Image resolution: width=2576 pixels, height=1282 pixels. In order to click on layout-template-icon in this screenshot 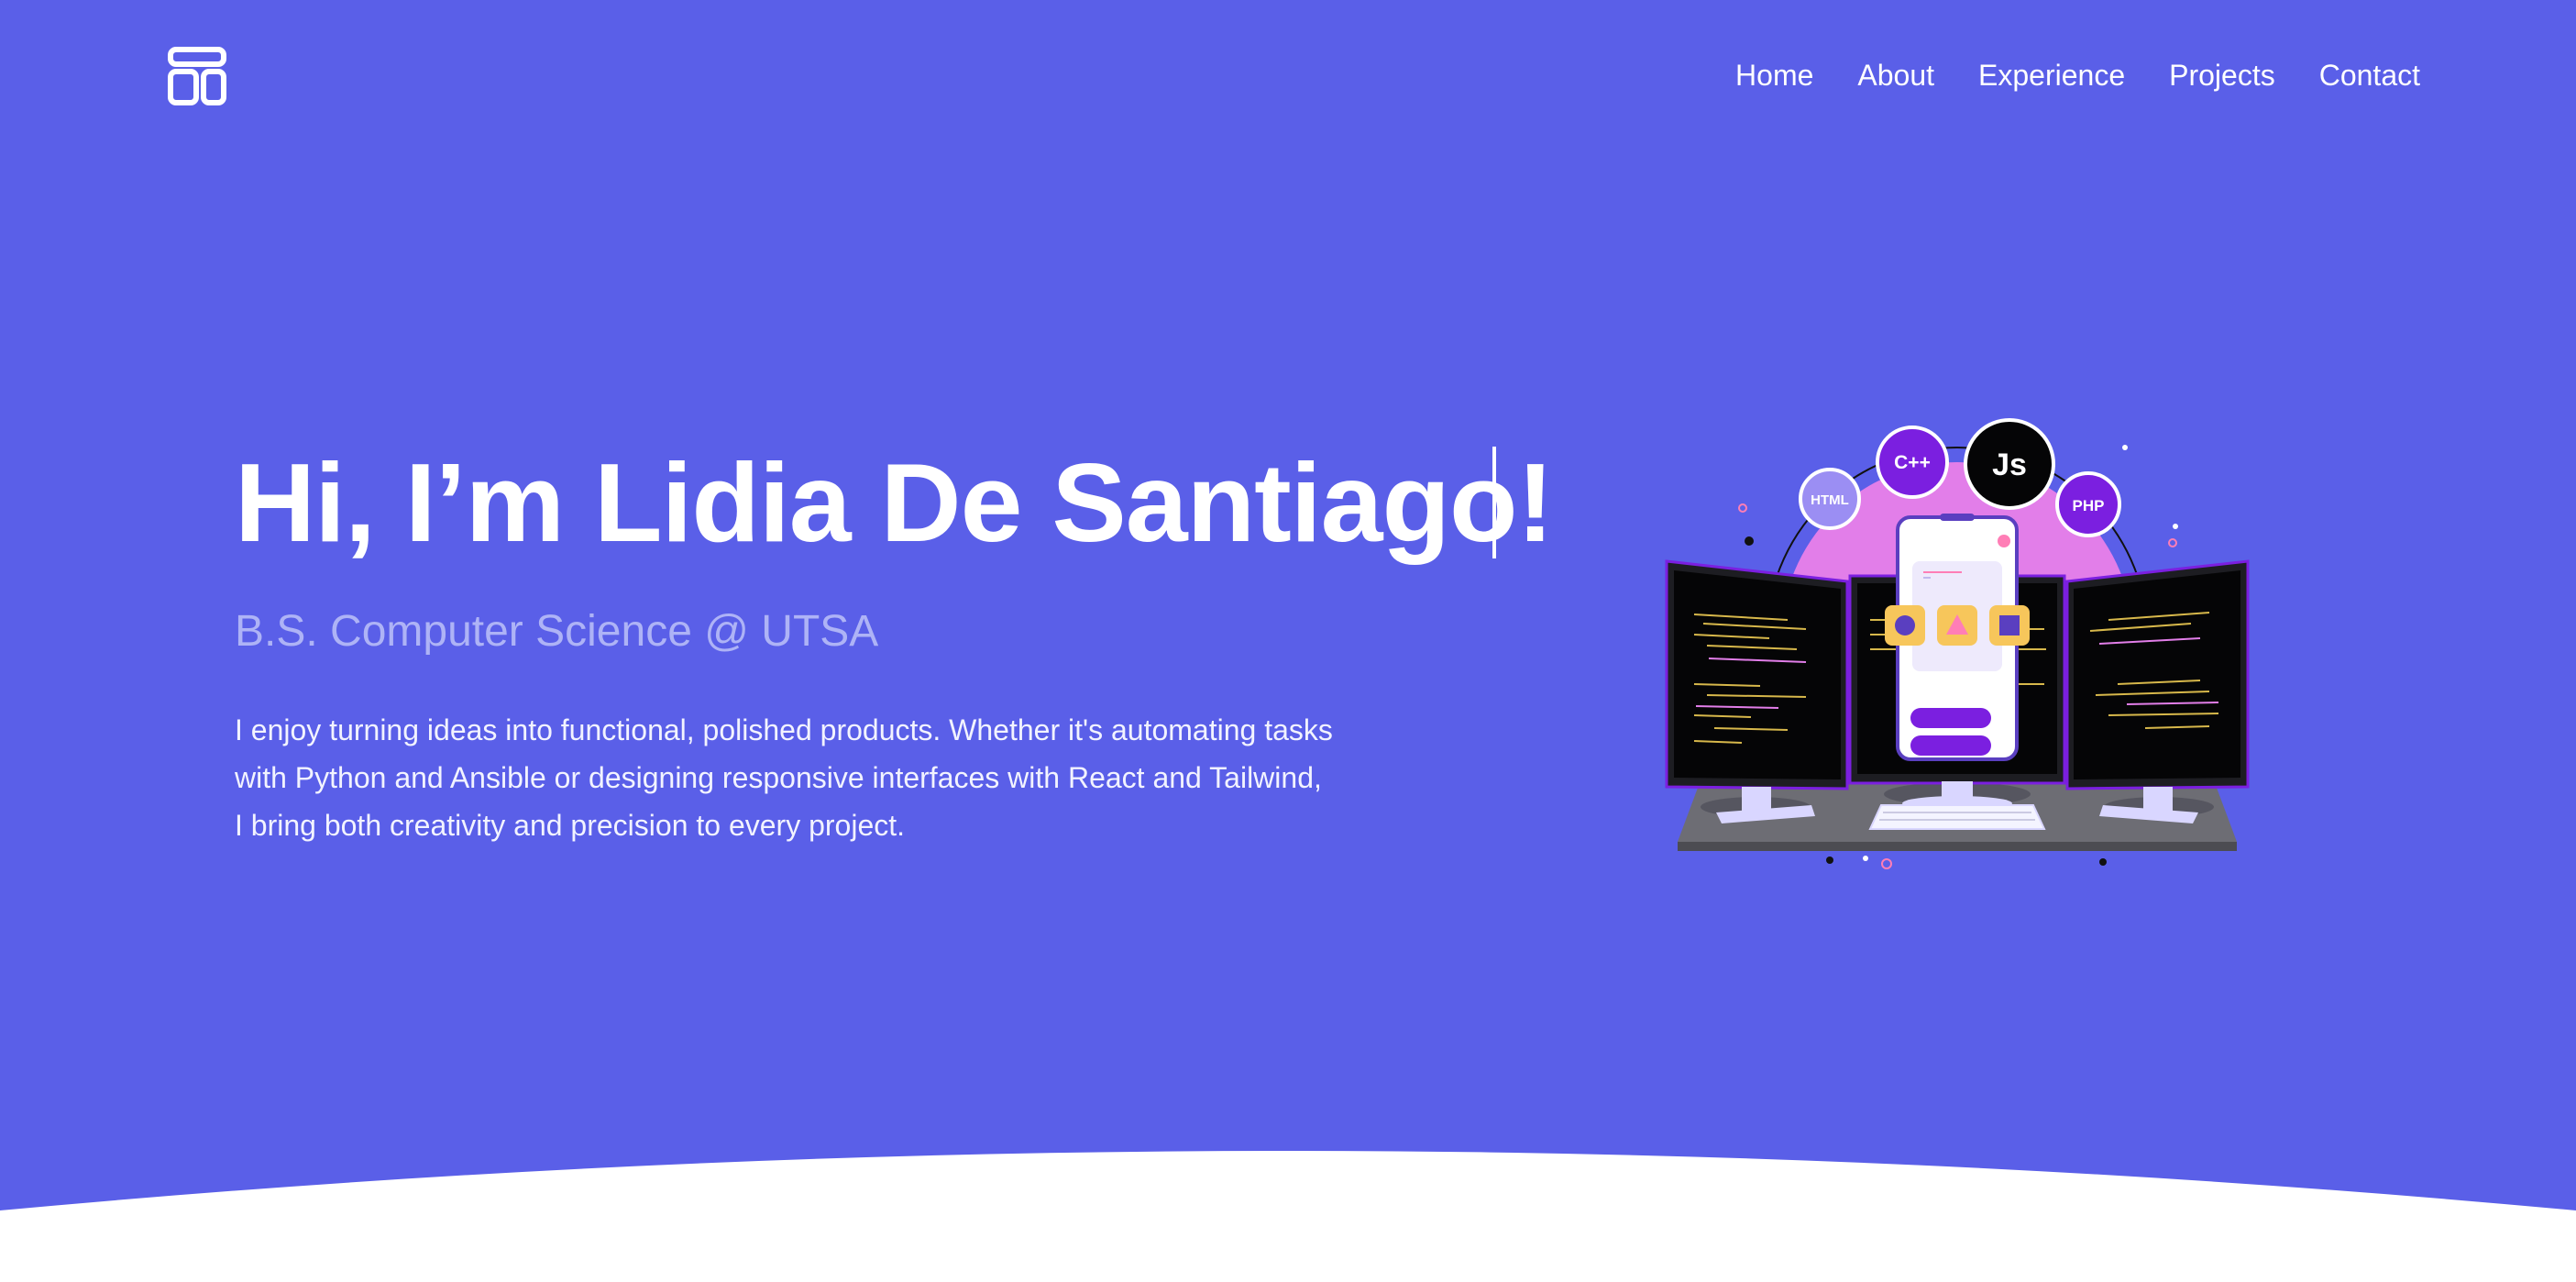, I will do `click(197, 76)`.